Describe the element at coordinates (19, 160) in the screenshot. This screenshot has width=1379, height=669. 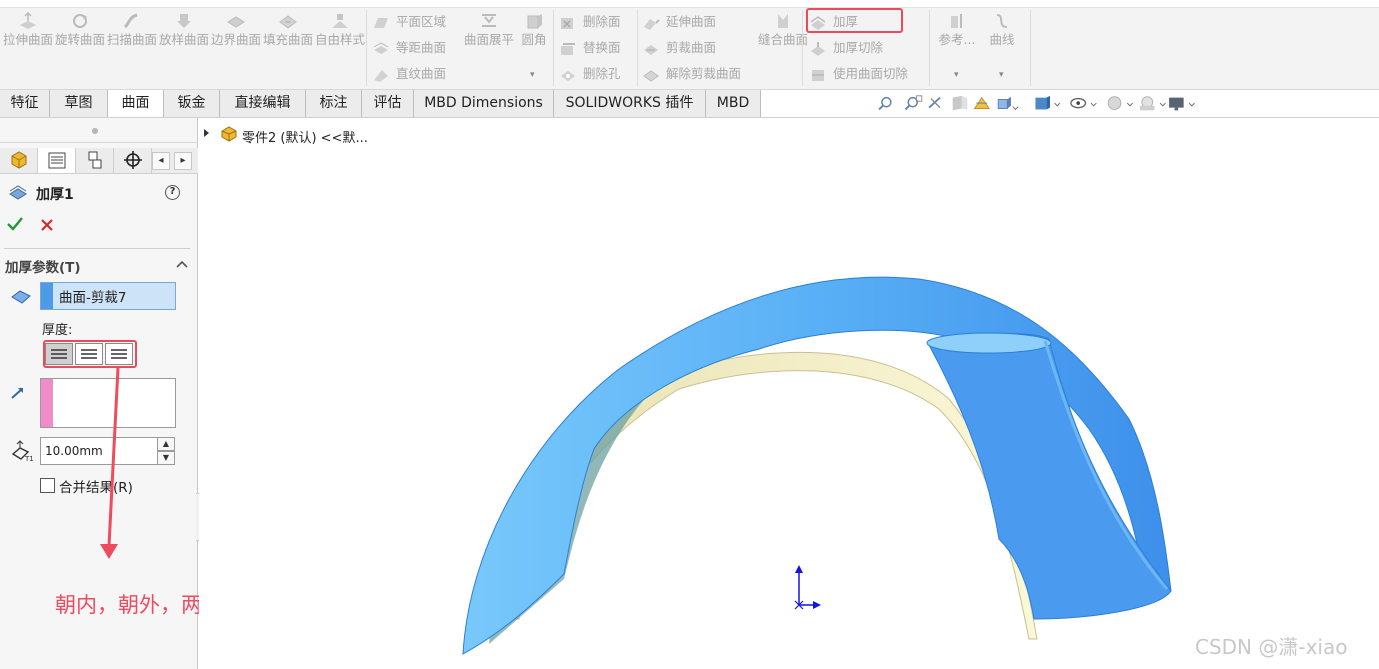
I see `tab-feature-manager` at that location.